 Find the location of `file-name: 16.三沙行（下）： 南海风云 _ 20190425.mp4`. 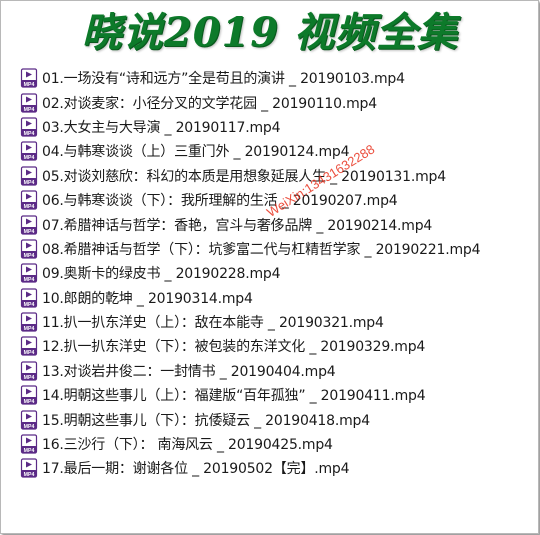

file-name: 16.三沙行（下）： 南海风云 _ 20190425.mp4 is located at coordinates (187, 445).